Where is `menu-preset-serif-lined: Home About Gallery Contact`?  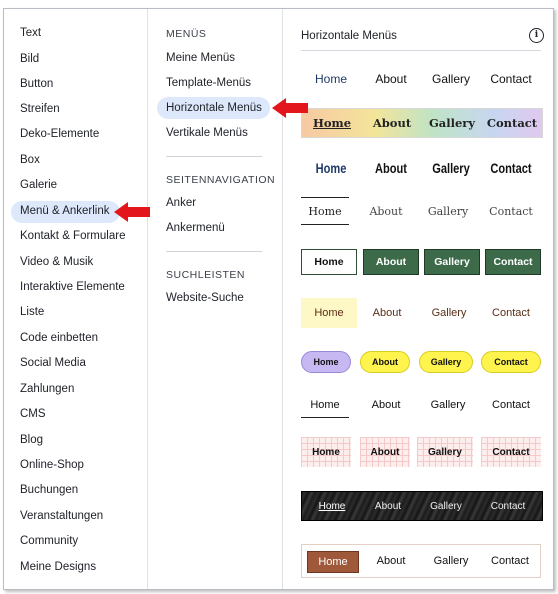
menu-preset-serif-lined: Home About Gallery Contact is located at coordinates (421, 211).